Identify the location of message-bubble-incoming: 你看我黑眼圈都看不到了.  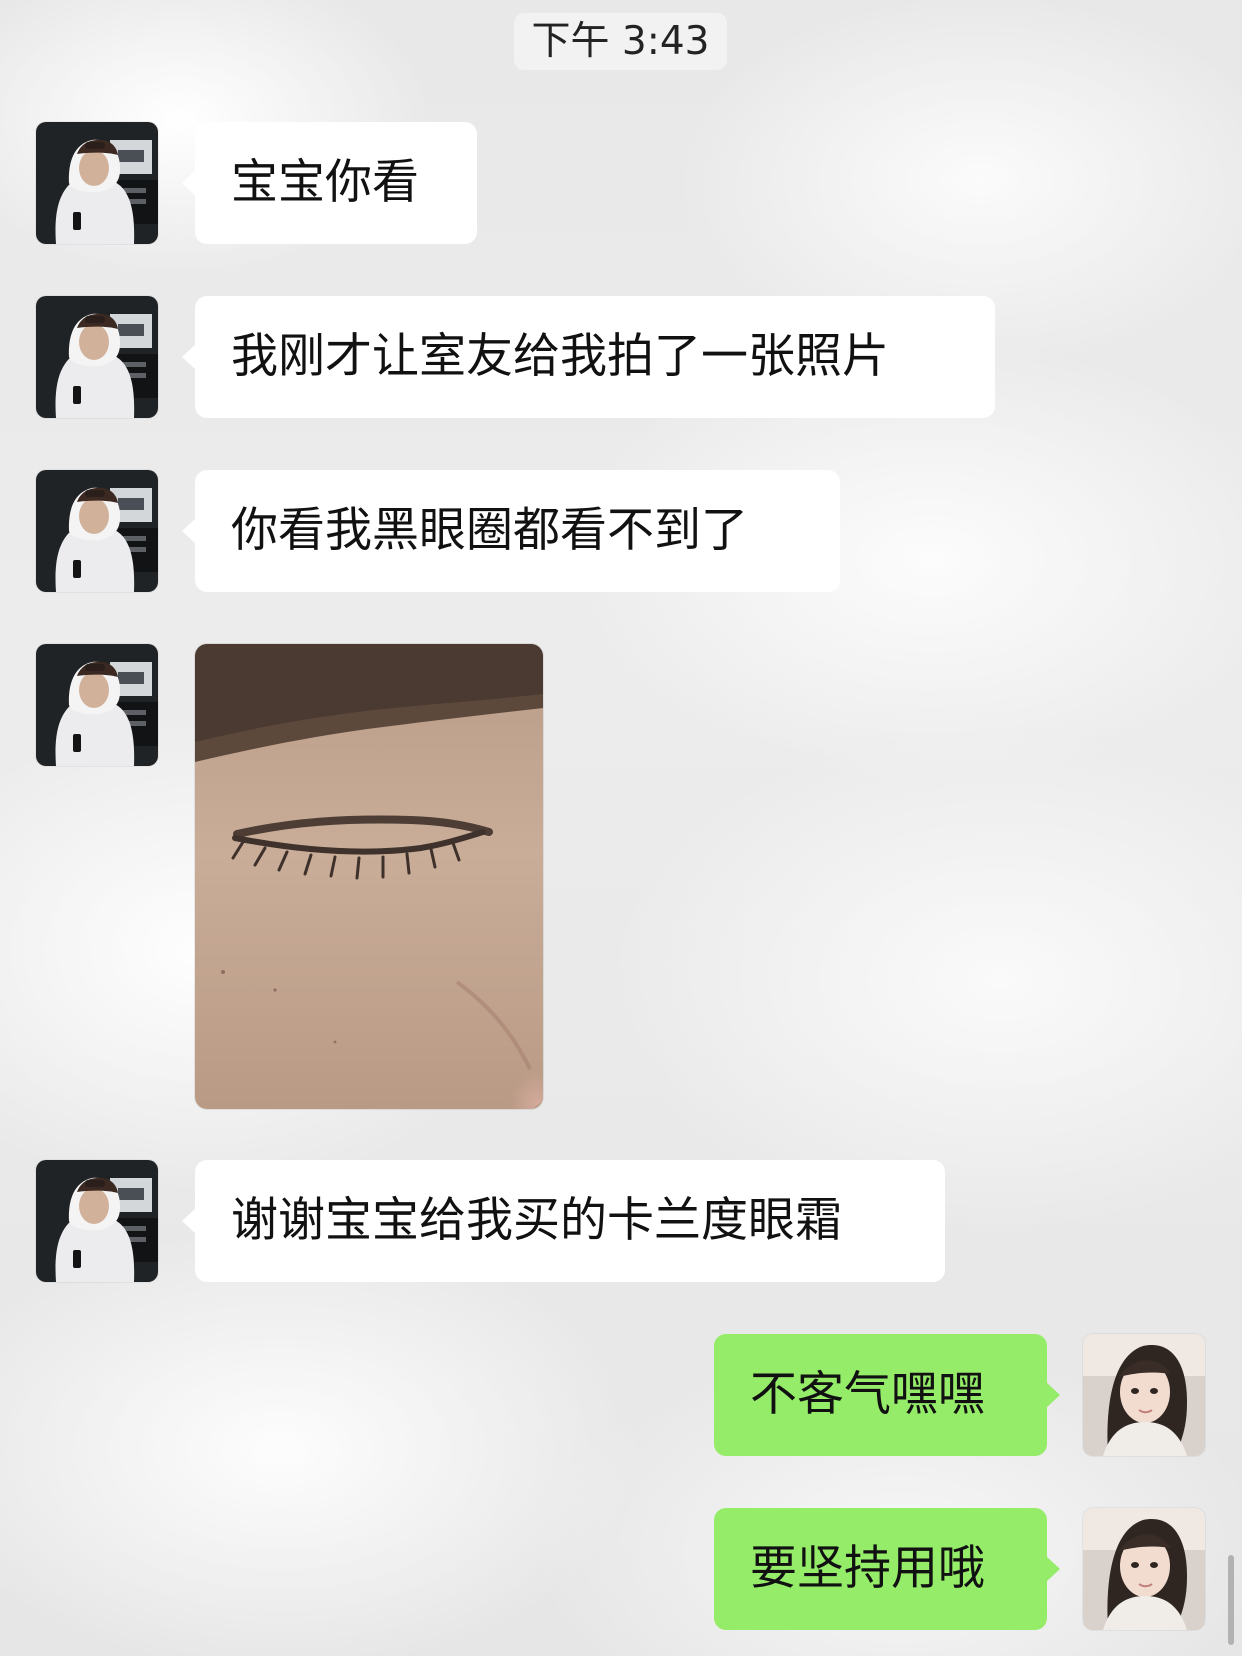
(511, 531).